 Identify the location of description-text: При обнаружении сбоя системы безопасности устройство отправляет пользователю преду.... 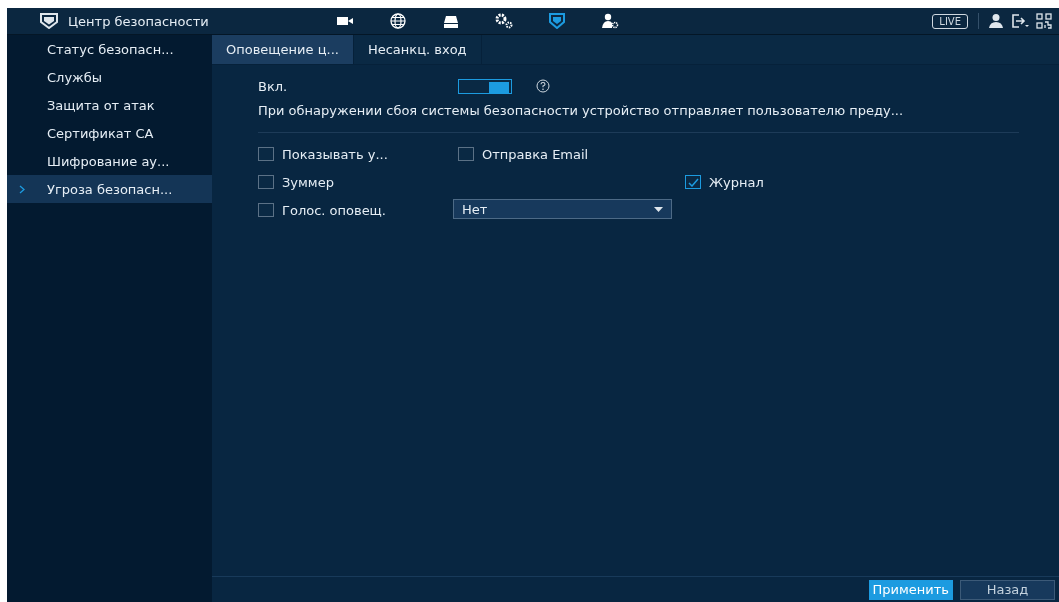
(581, 110).